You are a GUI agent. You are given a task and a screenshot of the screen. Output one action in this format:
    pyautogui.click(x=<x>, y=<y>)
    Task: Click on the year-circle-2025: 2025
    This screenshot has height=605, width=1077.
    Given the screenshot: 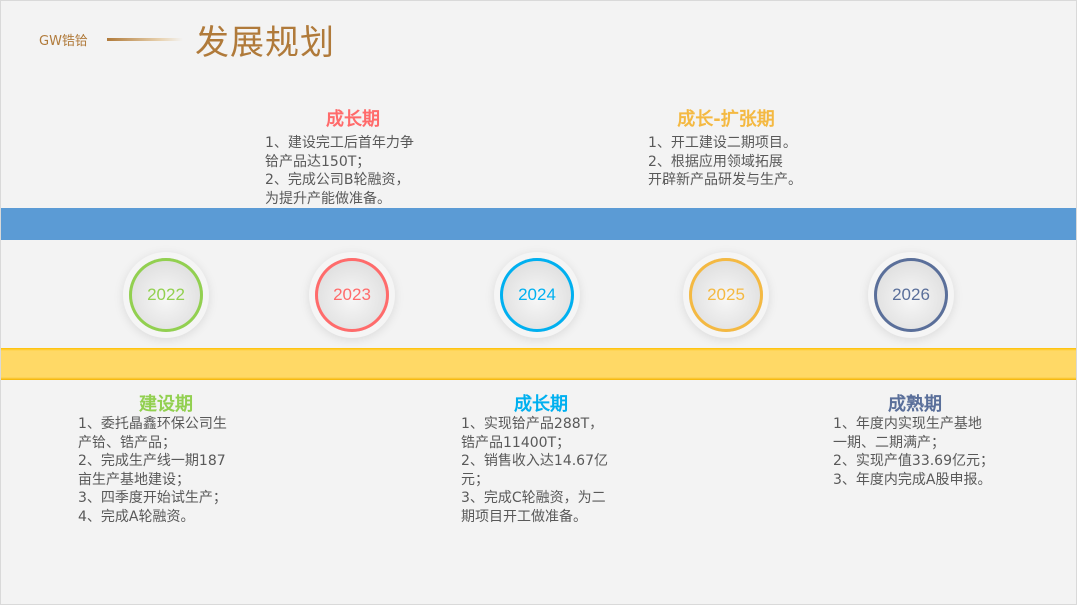 What is the action you would take?
    pyautogui.click(x=726, y=295)
    